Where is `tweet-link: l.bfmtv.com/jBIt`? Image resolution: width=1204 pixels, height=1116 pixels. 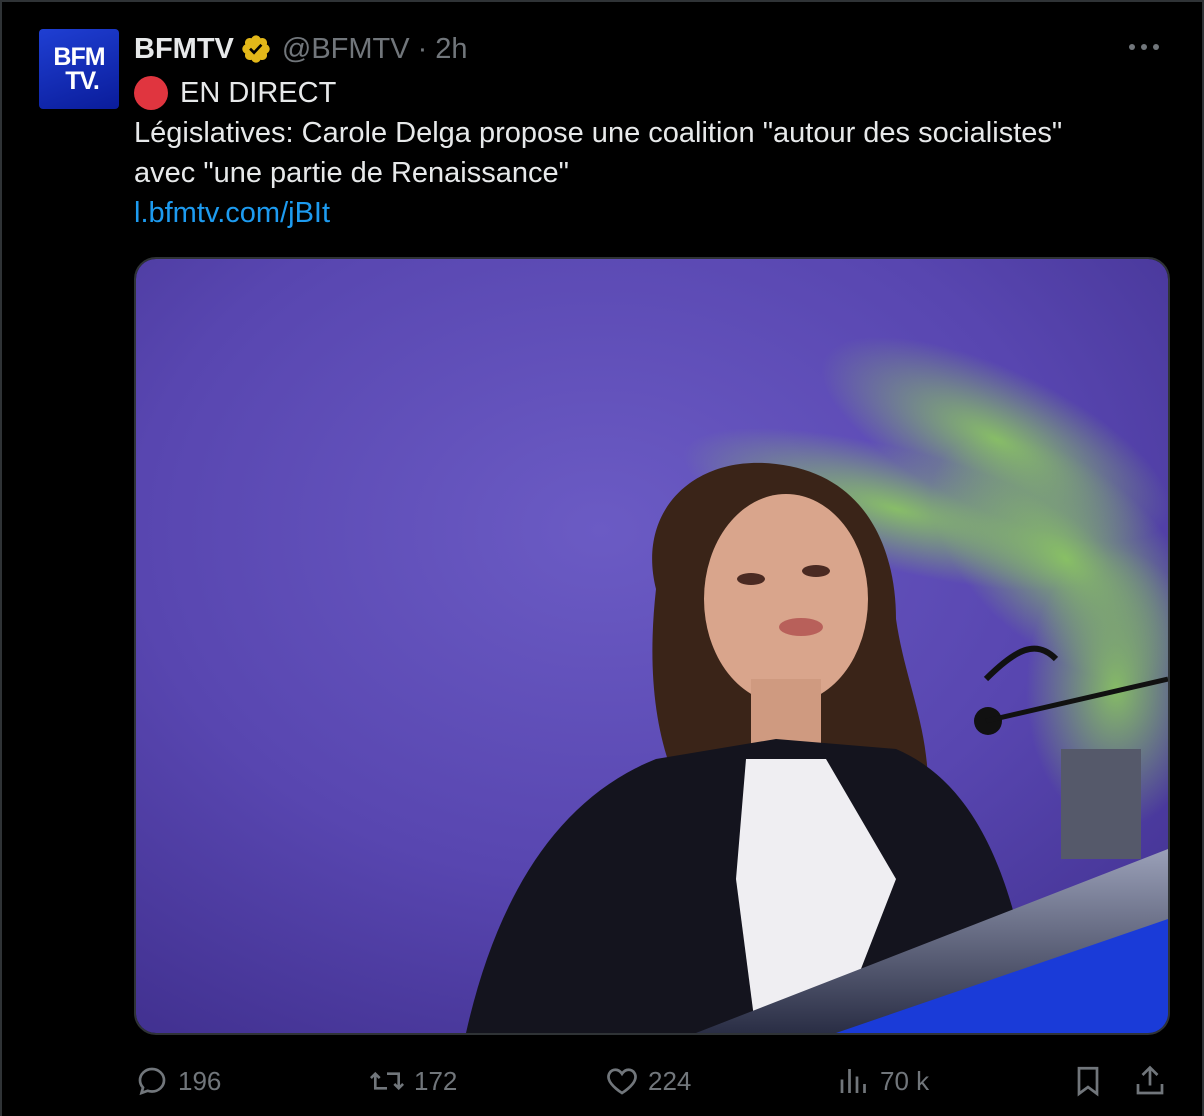 tweet-link: l.bfmtv.com/jBIt is located at coordinates (232, 213).